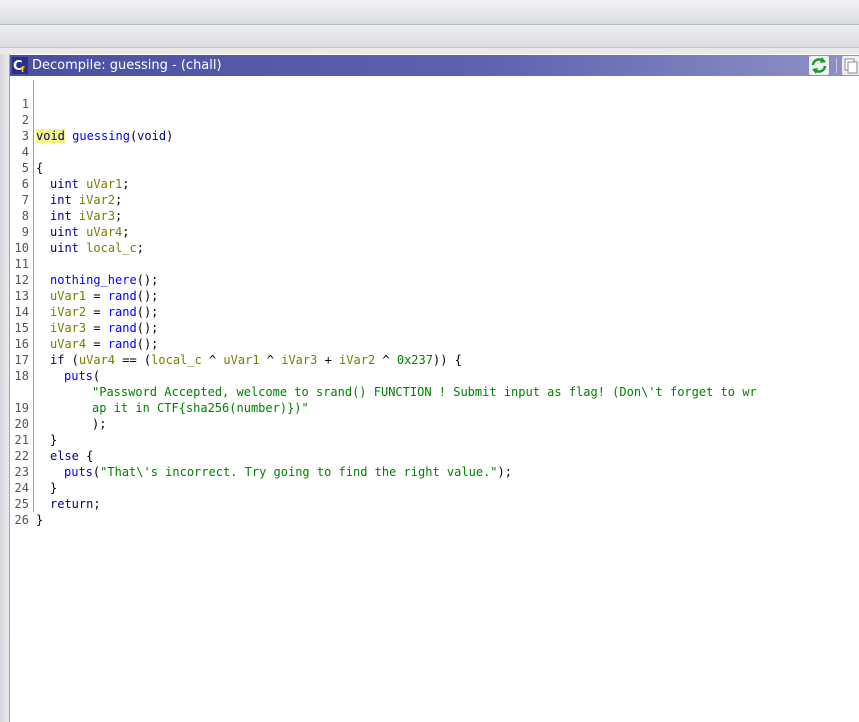  What do you see at coordinates (71, 504) in the screenshot?
I see `keyword: return` at bounding box center [71, 504].